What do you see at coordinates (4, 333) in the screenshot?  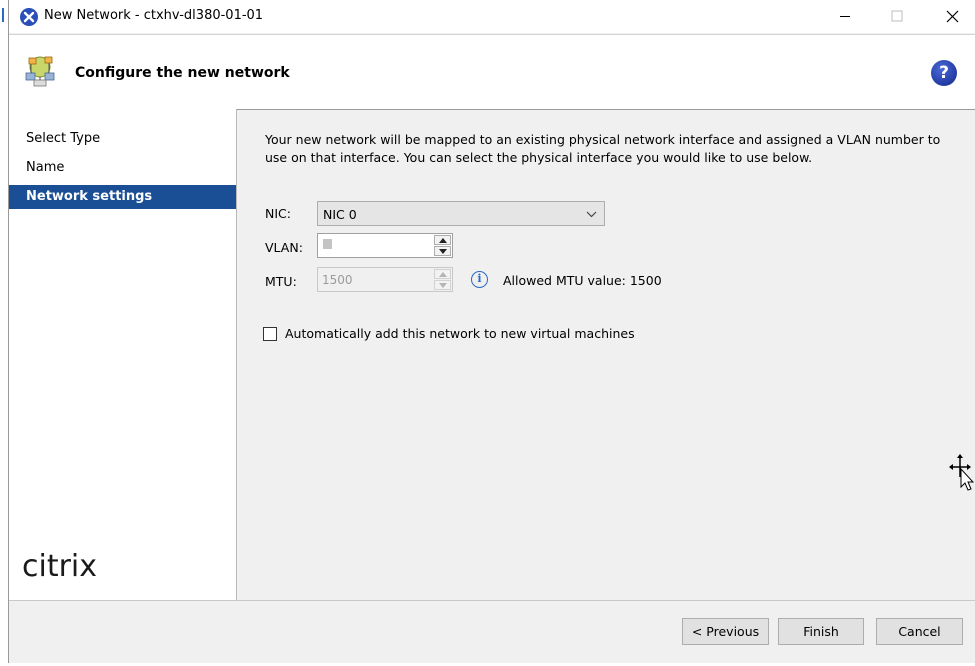 I see `background-window-edge` at bounding box center [4, 333].